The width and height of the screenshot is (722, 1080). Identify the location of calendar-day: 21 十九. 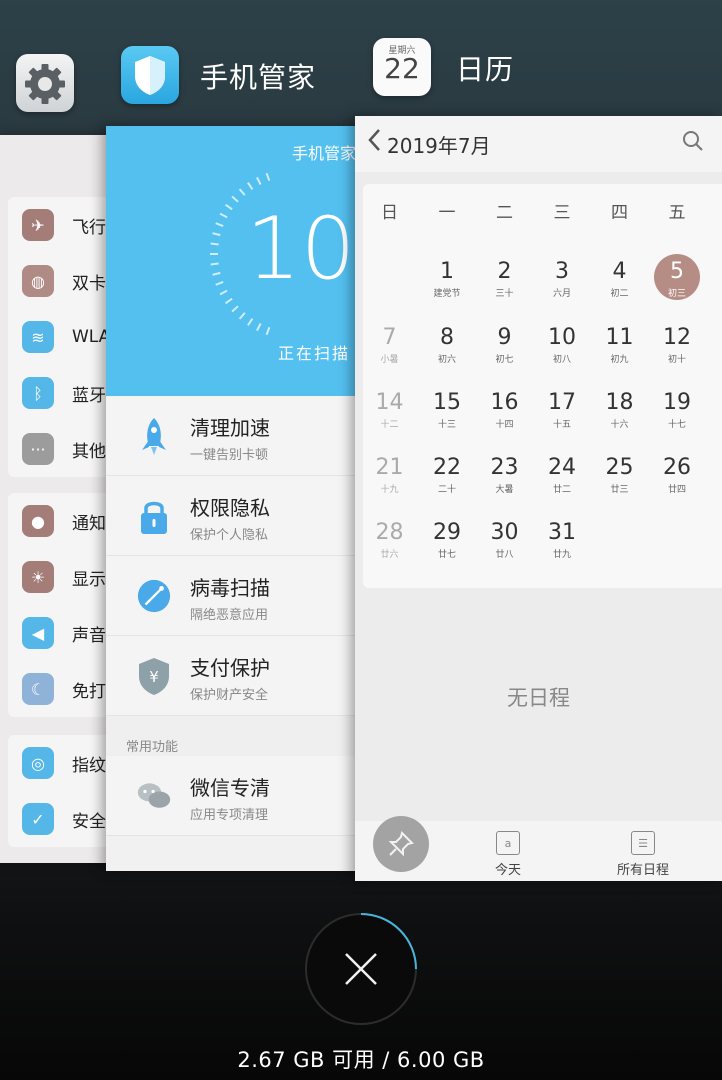
(389, 475).